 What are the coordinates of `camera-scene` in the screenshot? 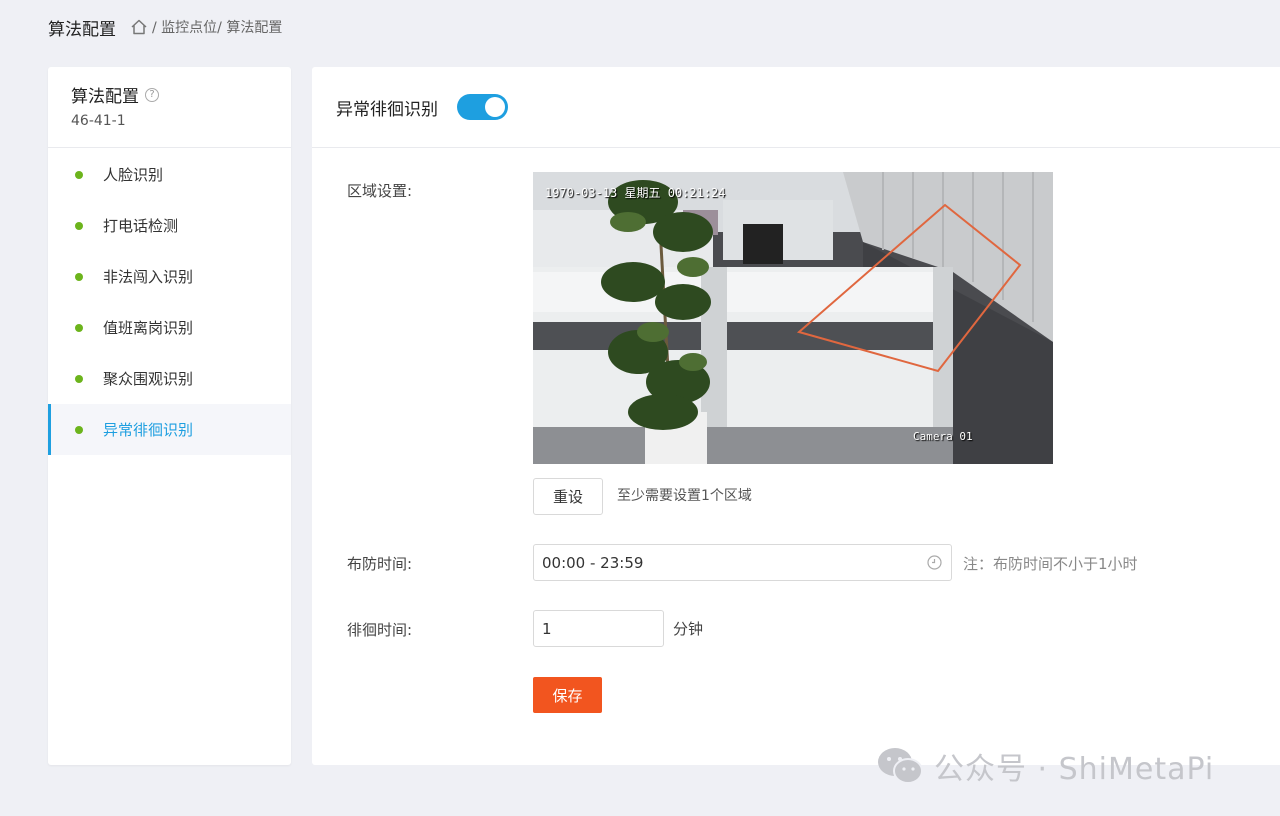 It's located at (793, 318).